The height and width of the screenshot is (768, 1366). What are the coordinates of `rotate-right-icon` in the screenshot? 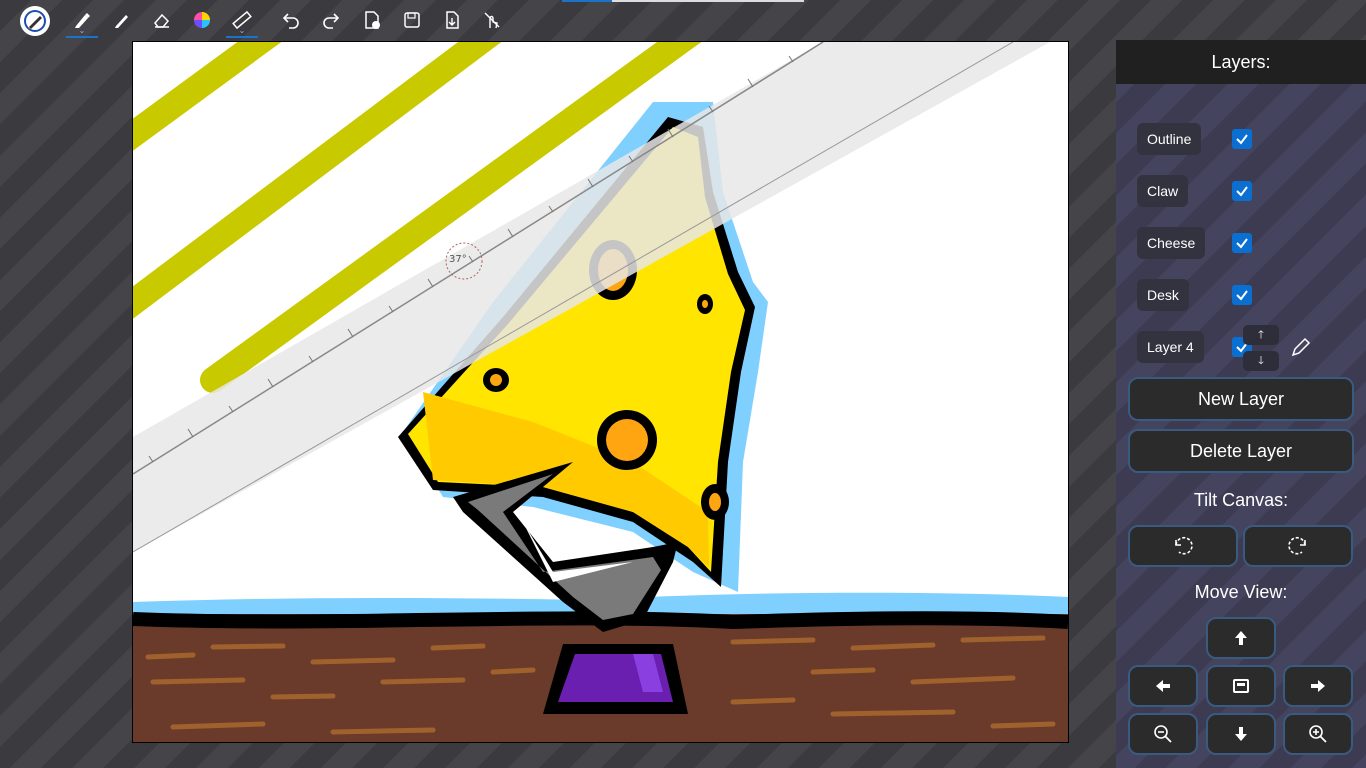 It's located at (1297, 545).